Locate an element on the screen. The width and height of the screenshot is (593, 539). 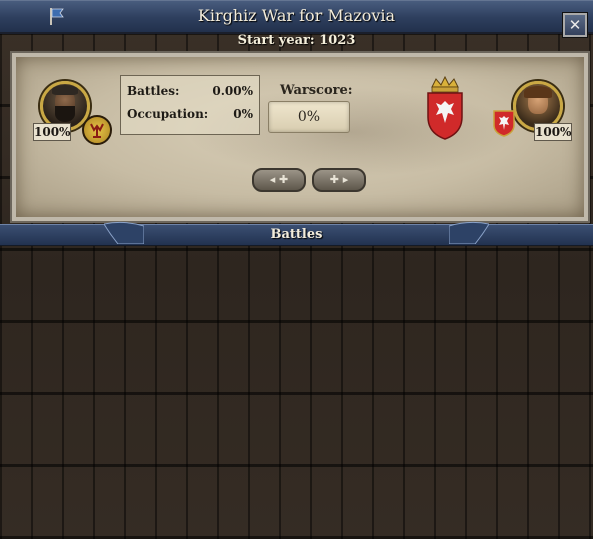
defender-war-contribution: 100% is located at coordinates (553, 132).